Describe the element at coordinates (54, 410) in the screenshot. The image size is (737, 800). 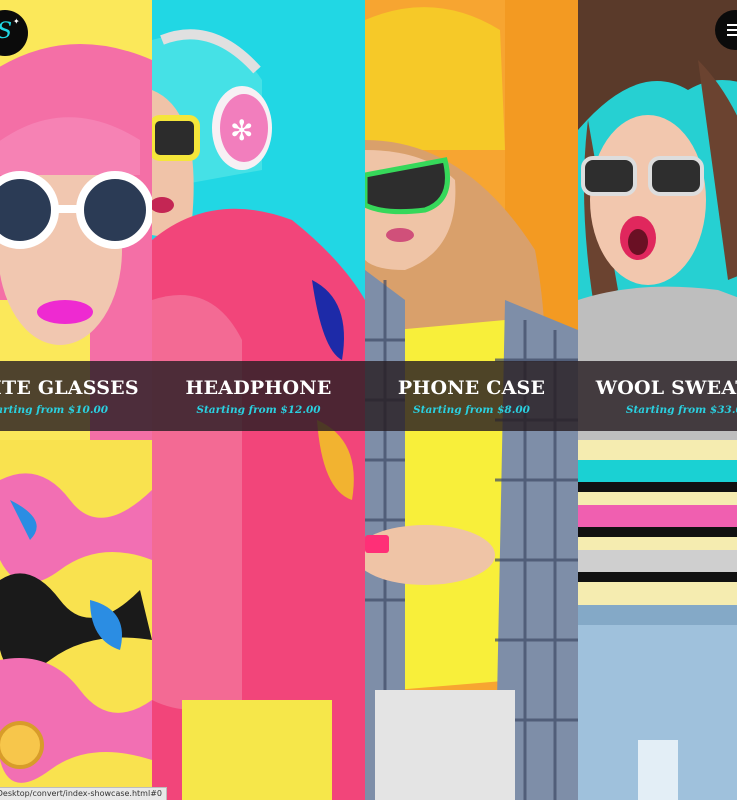
I see `product-price: Starting from $10.00` at that location.